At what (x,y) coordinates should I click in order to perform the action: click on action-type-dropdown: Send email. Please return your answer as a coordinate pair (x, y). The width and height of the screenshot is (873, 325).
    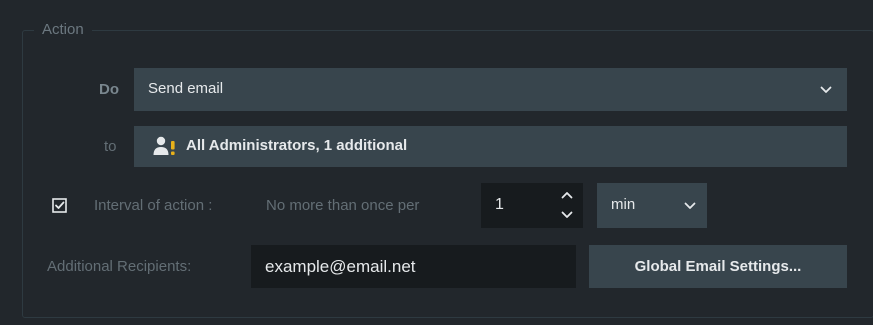
    Looking at the image, I should click on (490, 89).